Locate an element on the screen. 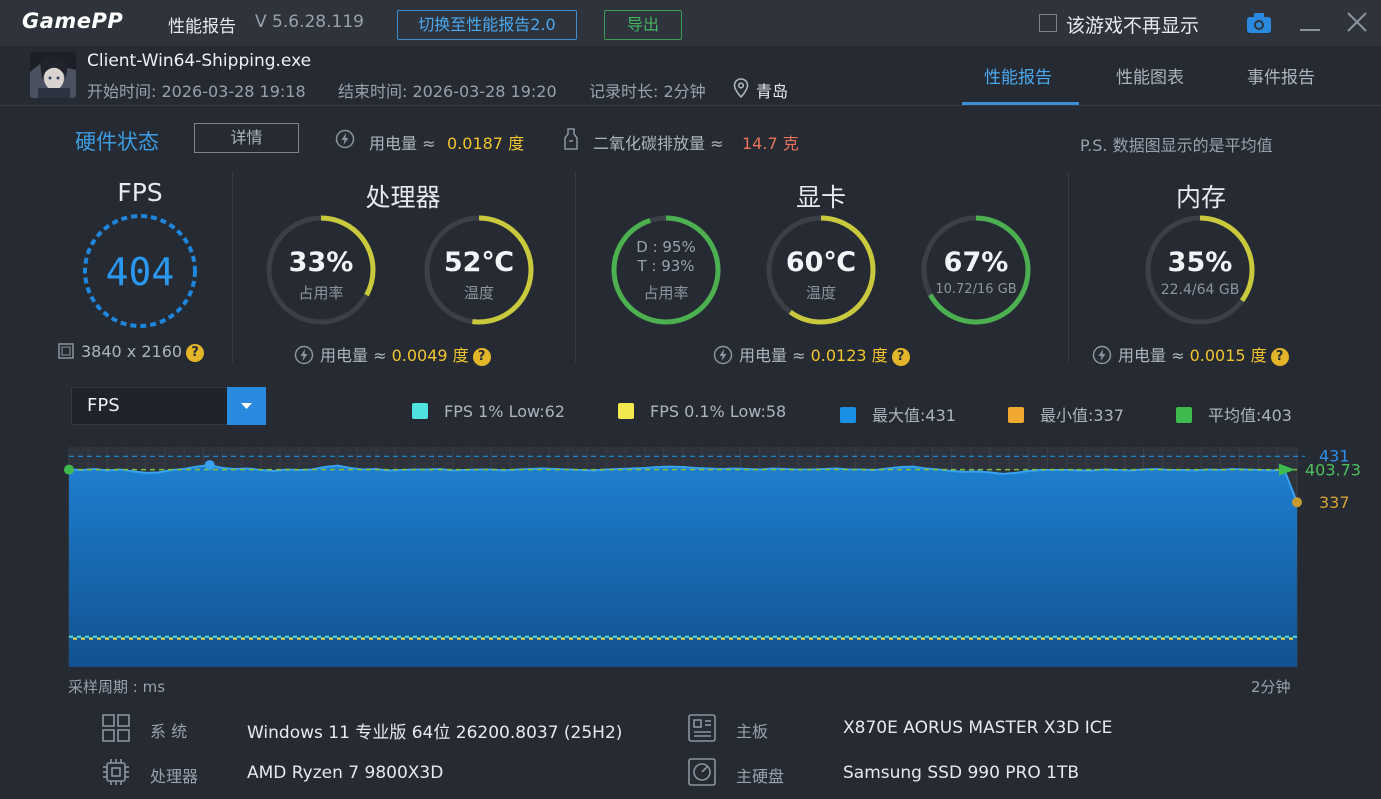 The height and width of the screenshot is (799, 1381). gpu-temp-gauge: 60℃ 温度 is located at coordinates (821, 270).